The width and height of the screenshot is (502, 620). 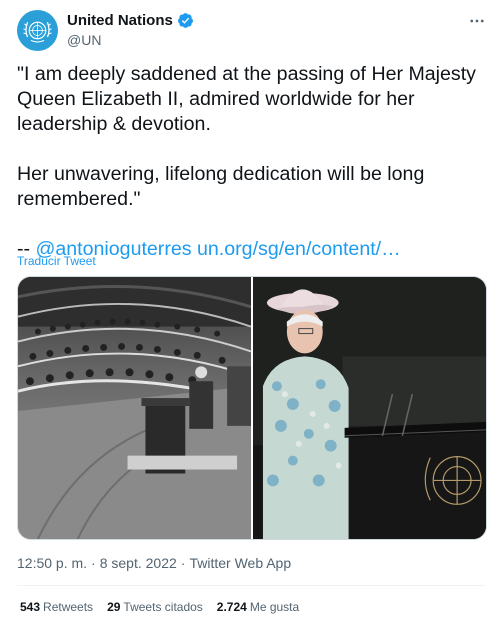 I want to click on un-emblem-icon, so click(x=37, y=32).